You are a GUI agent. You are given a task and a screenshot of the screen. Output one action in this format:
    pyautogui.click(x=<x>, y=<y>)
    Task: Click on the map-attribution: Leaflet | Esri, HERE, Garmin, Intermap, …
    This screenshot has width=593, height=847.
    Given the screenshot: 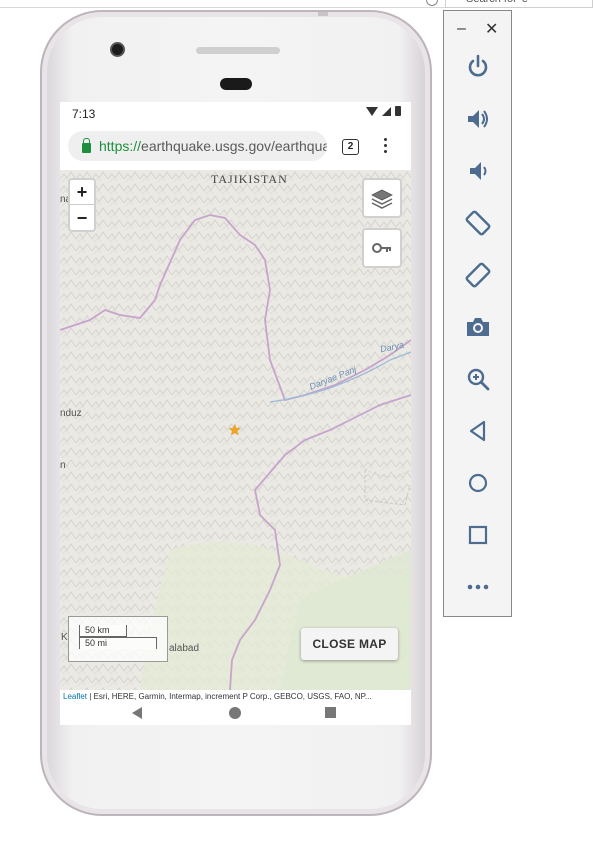 What is the action you would take?
    pyautogui.click(x=235, y=697)
    